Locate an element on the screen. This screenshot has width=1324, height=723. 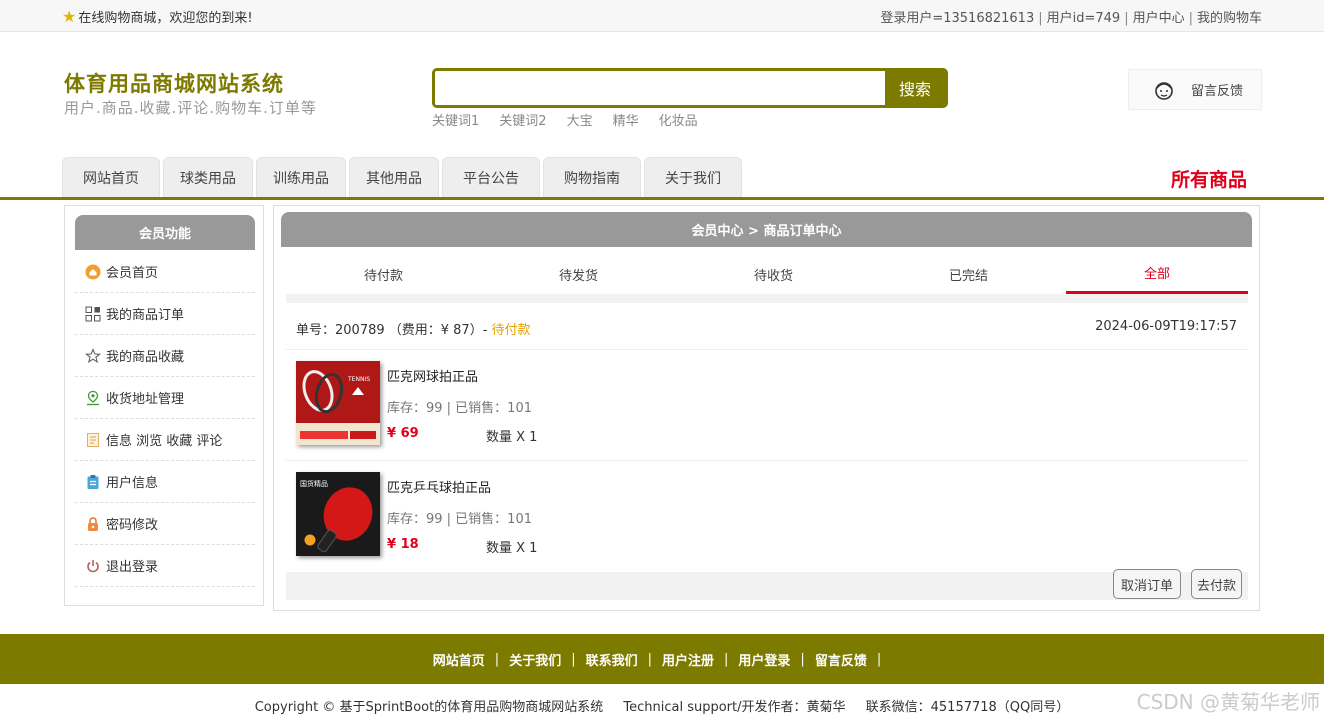
search-button: 搜索 is located at coordinates (915, 88).